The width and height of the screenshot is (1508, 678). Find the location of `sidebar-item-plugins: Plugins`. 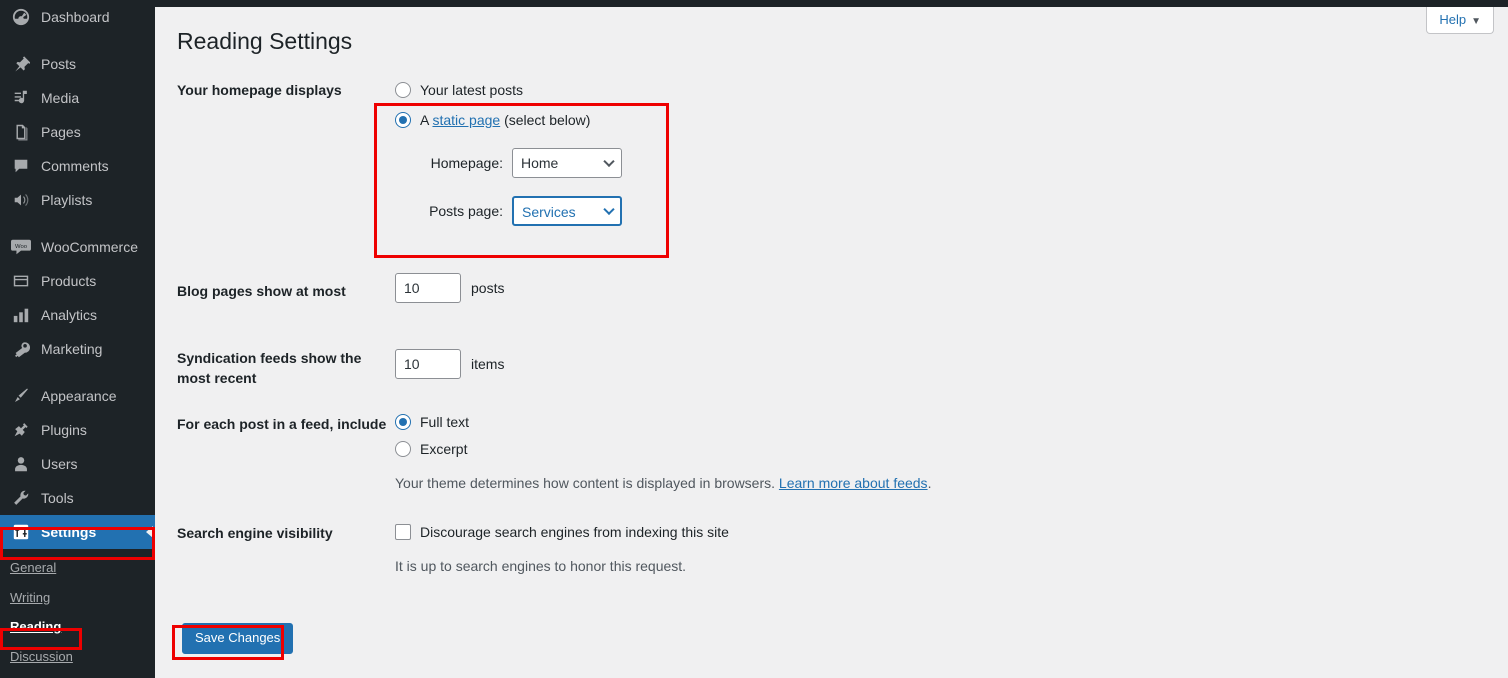

sidebar-item-plugins: Plugins is located at coordinates (77, 430).